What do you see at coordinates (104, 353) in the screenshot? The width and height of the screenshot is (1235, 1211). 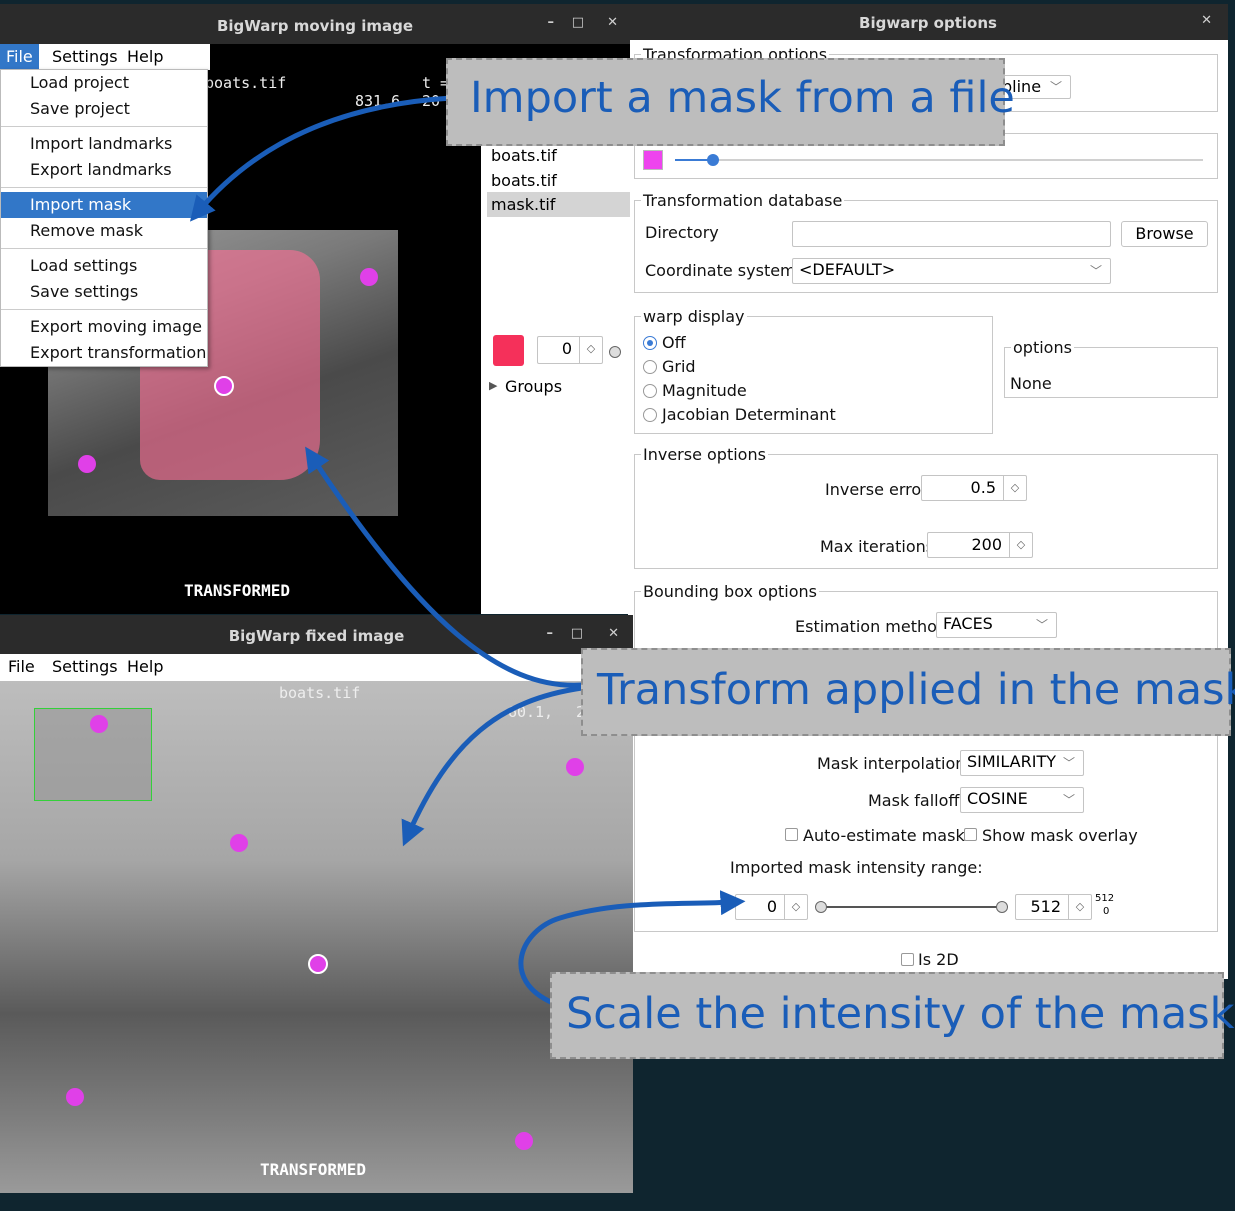 I see `menu-item-export-transformation: Export transformation` at bounding box center [104, 353].